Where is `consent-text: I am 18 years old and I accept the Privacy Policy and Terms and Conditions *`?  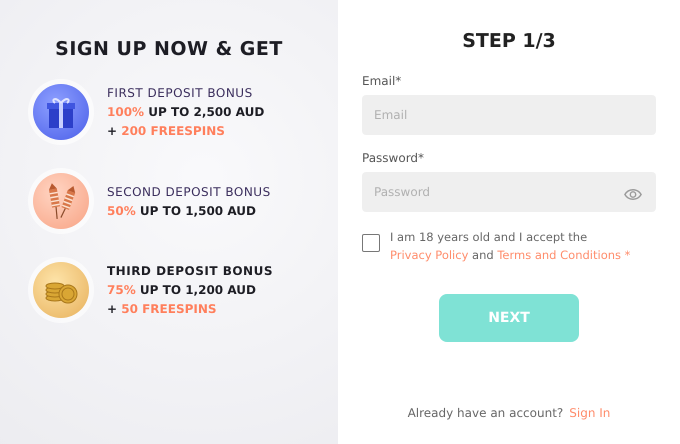
consent-text: I am 18 years old and I accept the Privacy Policy and Terms and Conditions * is located at coordinates (511, 246).